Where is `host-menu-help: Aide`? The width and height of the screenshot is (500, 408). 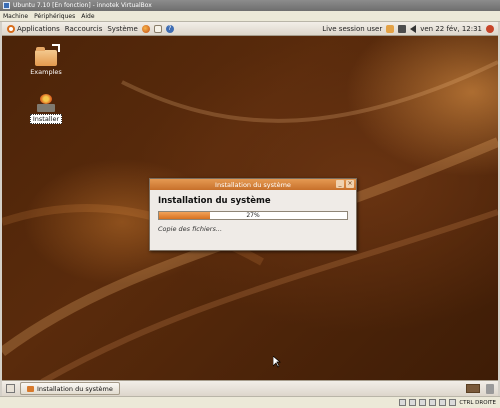
host-menu-help: Aide is located at coordinates (87, 16).